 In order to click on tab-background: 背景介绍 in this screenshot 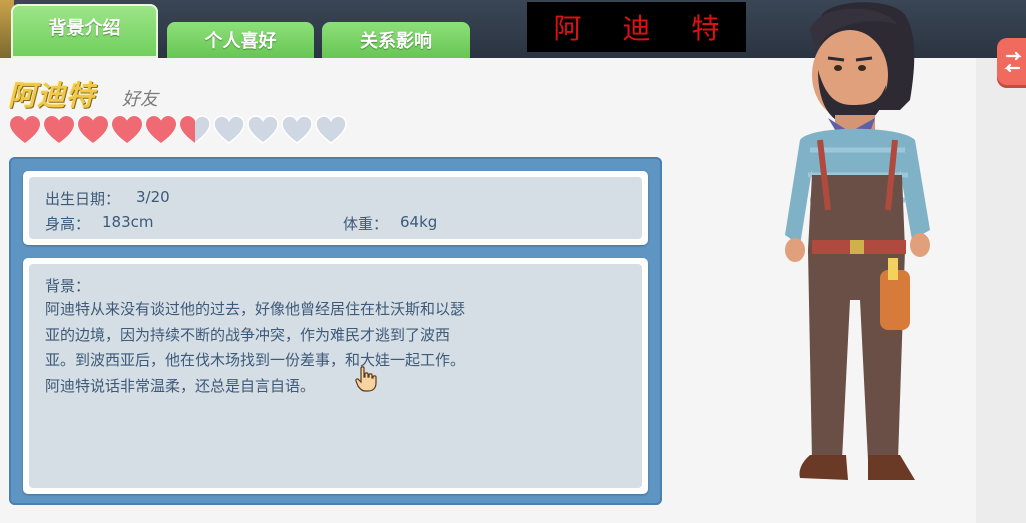, I will do `click(84, 31)`.